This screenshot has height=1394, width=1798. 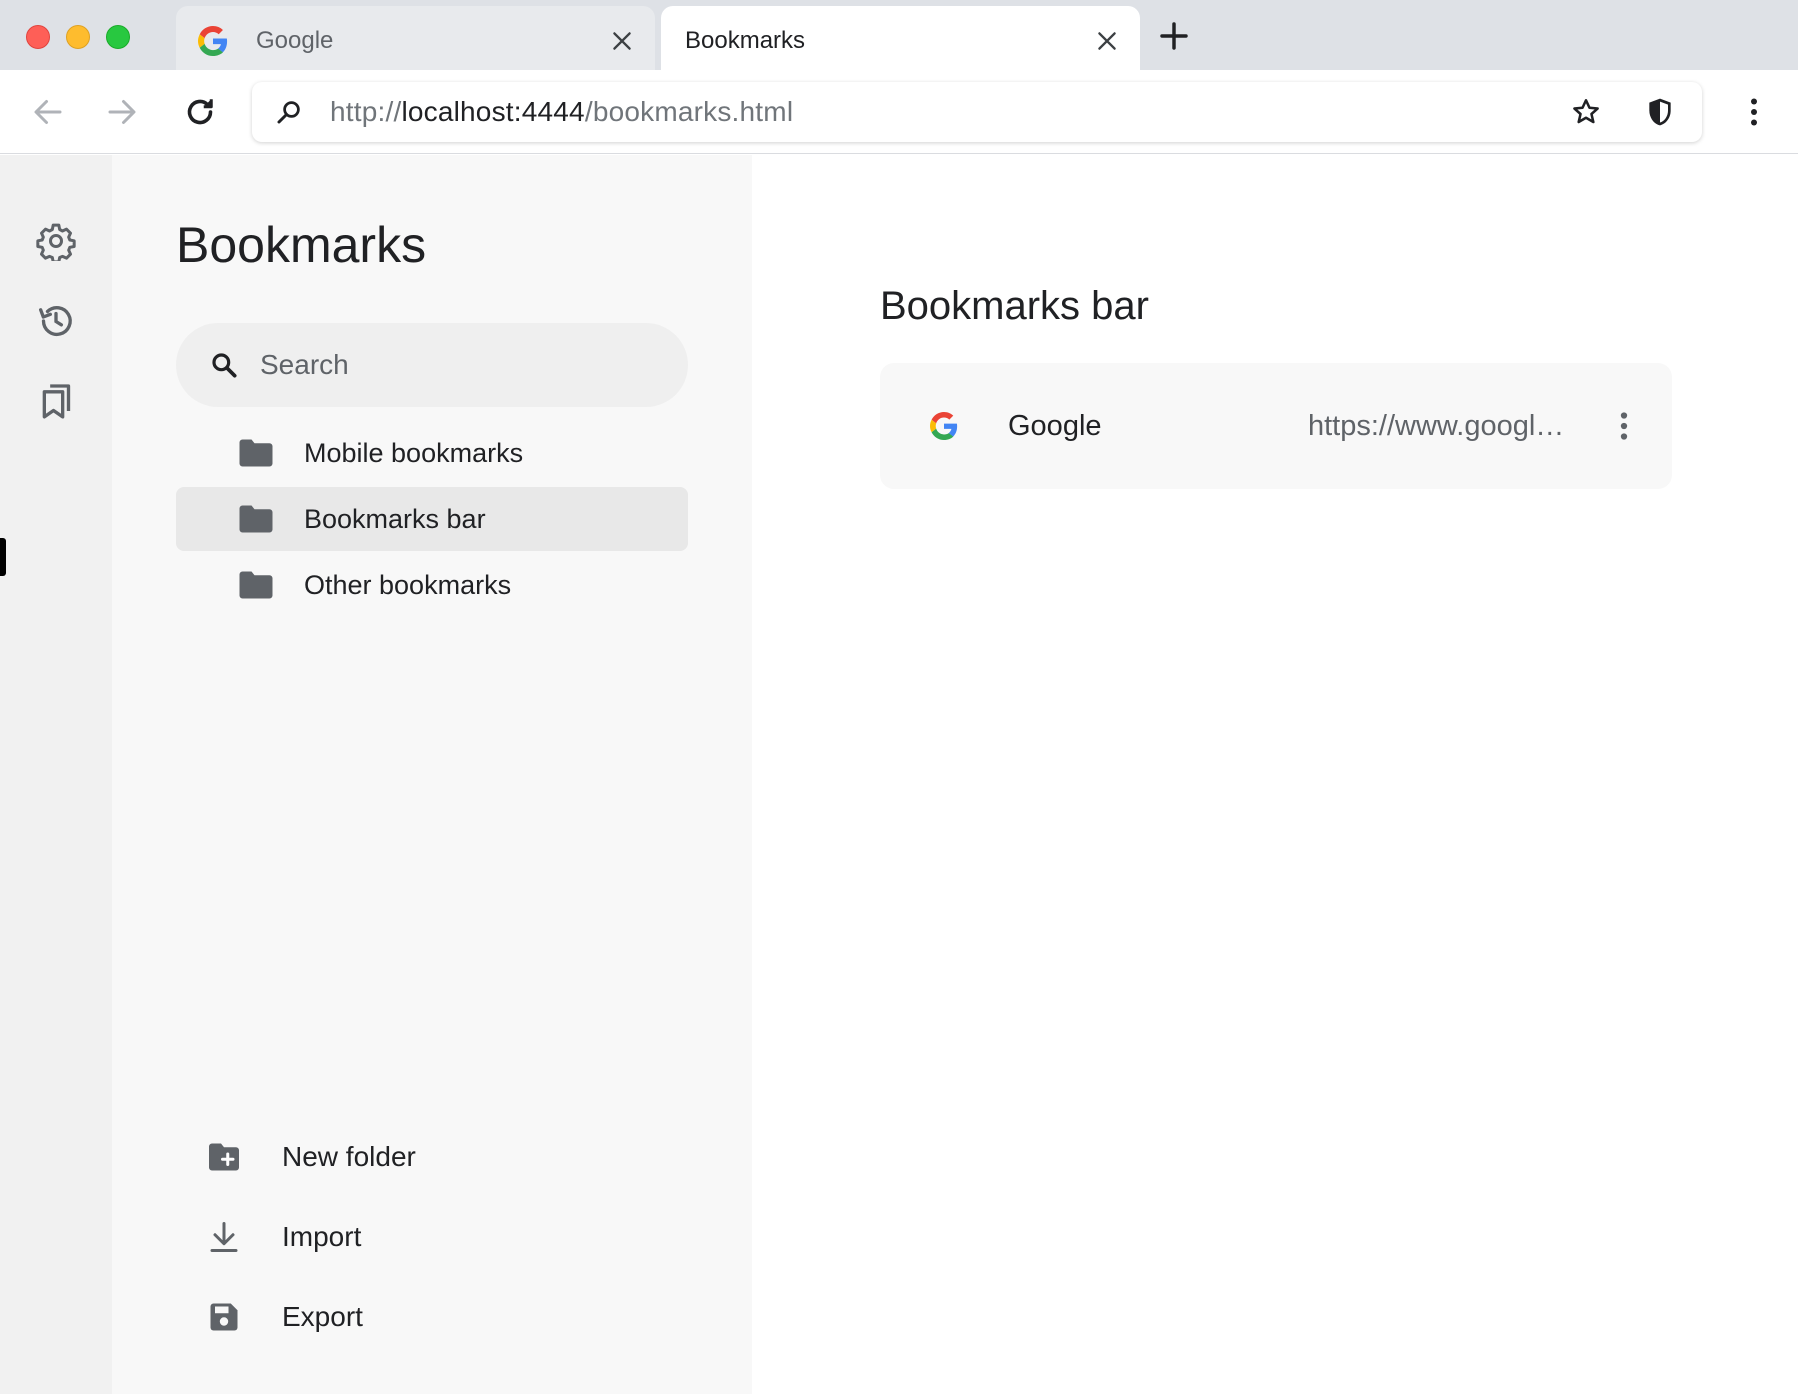 I want to click on bookmark-title: Google, so click(x=1055, y=426).